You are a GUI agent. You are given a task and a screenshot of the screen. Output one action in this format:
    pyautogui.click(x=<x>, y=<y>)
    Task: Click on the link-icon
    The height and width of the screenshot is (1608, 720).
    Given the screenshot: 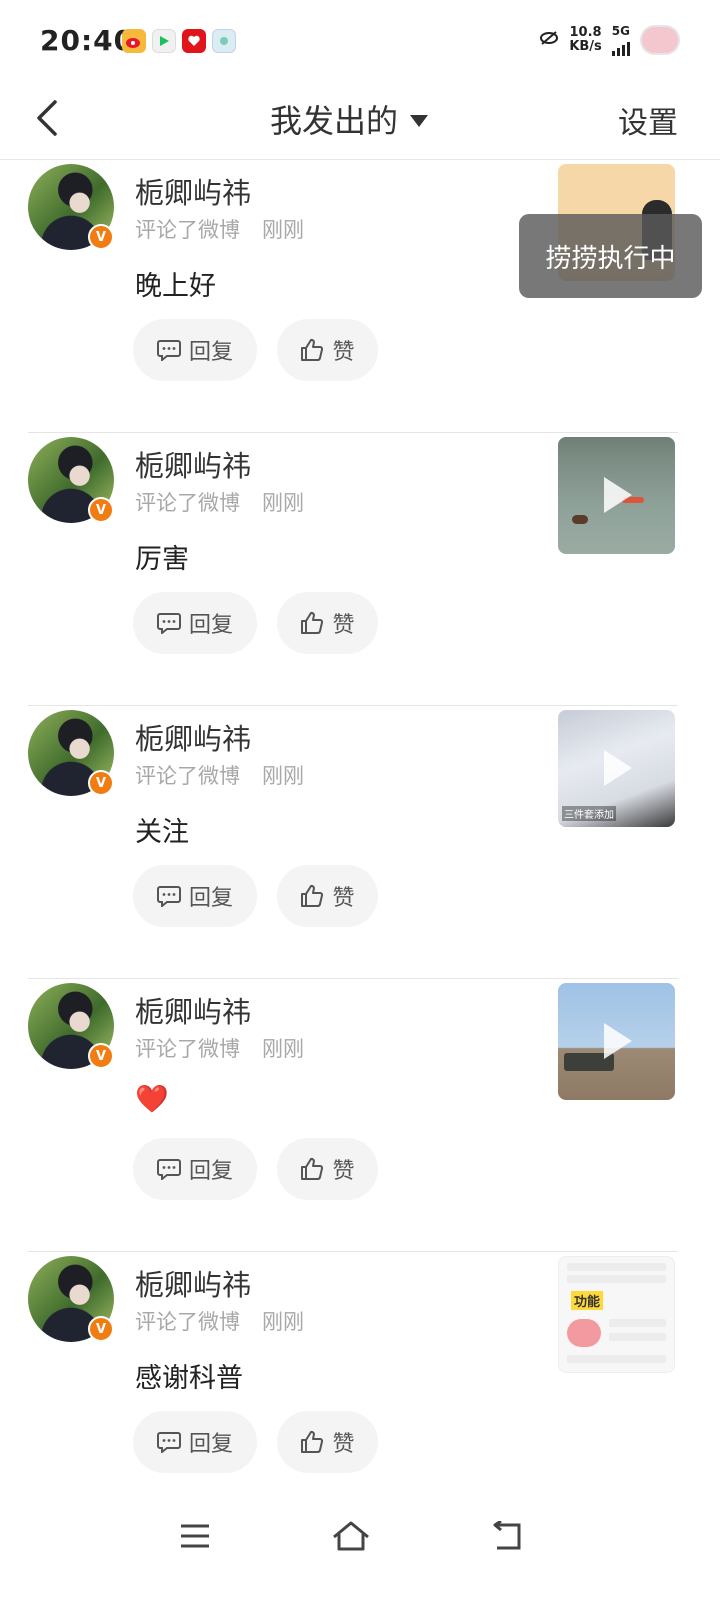 What is the action you would take?
    pyautogui.click(x=549, y=40)
    